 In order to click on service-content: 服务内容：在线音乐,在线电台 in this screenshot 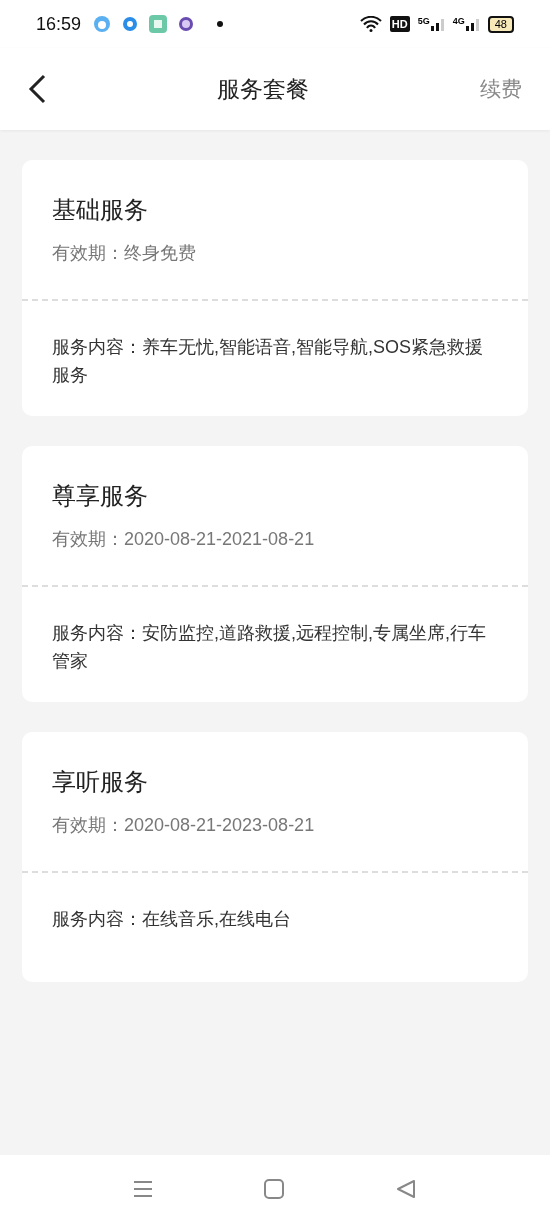, I will do `click(171, 919)`.